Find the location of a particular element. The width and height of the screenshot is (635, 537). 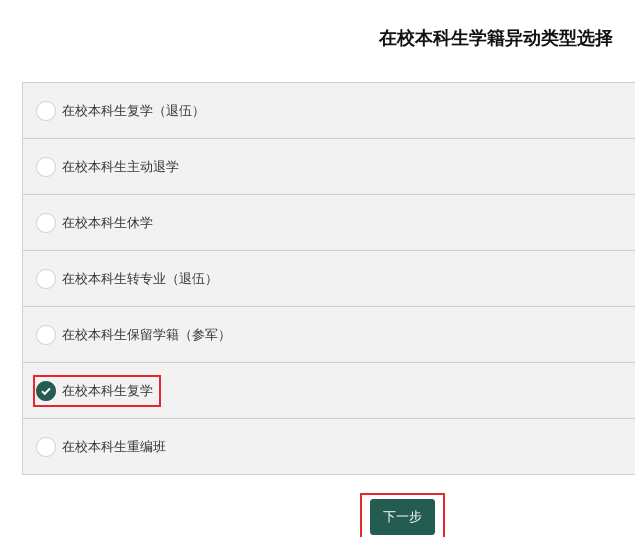

radio-option: 在校本科生重编班 is located at coordinates (103, 446).